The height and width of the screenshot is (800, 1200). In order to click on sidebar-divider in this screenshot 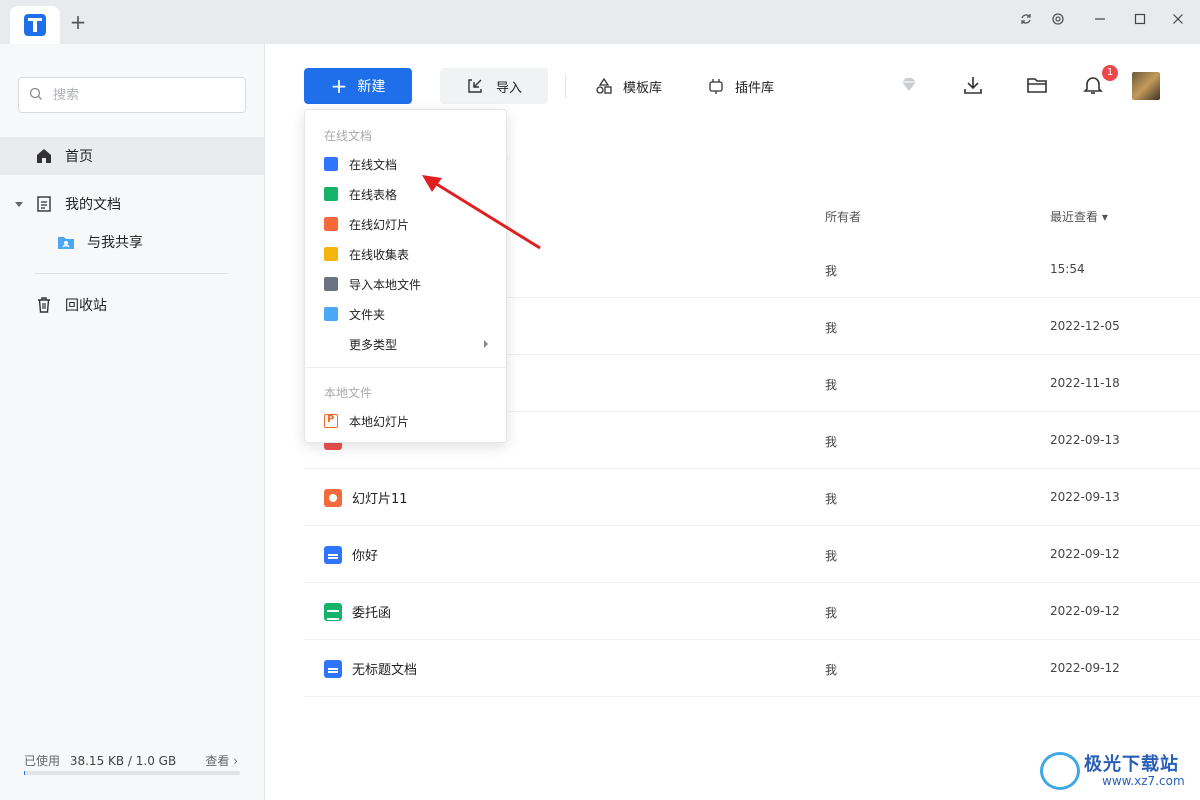, I will do `click(131, 273)`.